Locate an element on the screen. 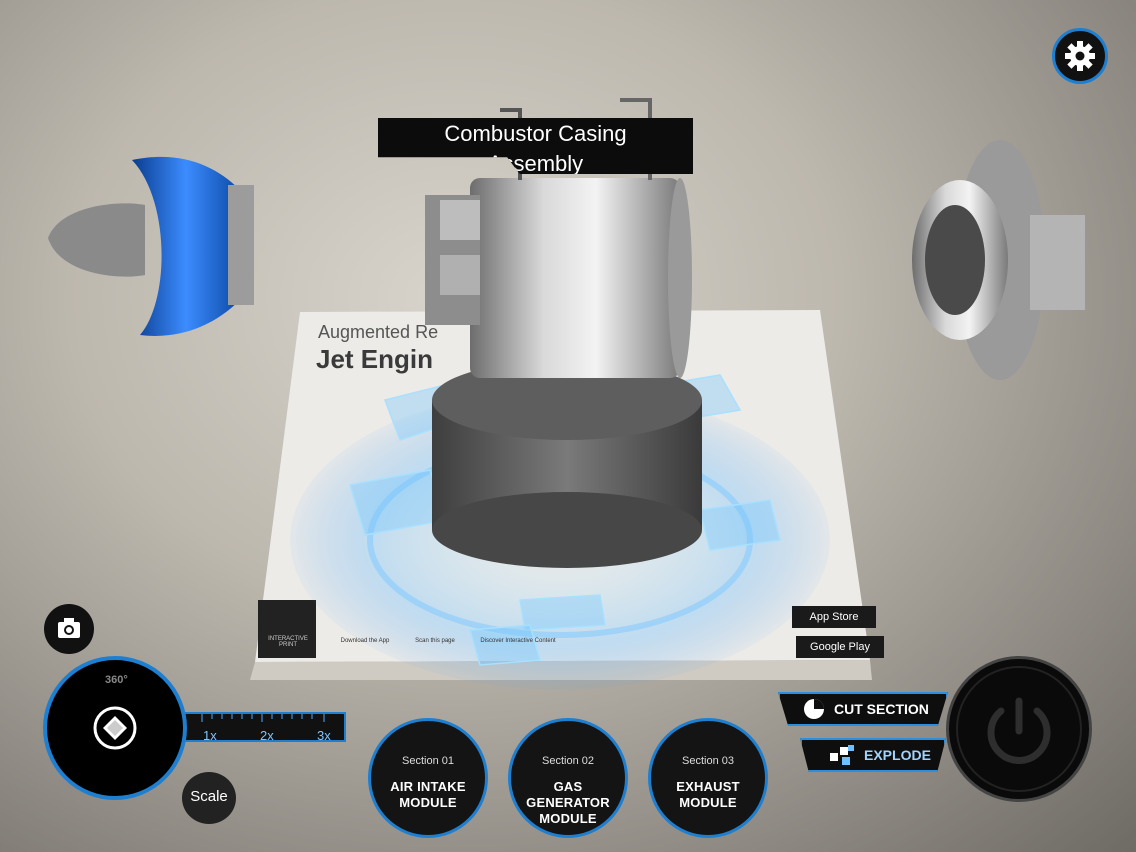 The height and width of the screenshot is (852, 1136). scale-tick-2x: 2x is located at coordinates (267, 735).